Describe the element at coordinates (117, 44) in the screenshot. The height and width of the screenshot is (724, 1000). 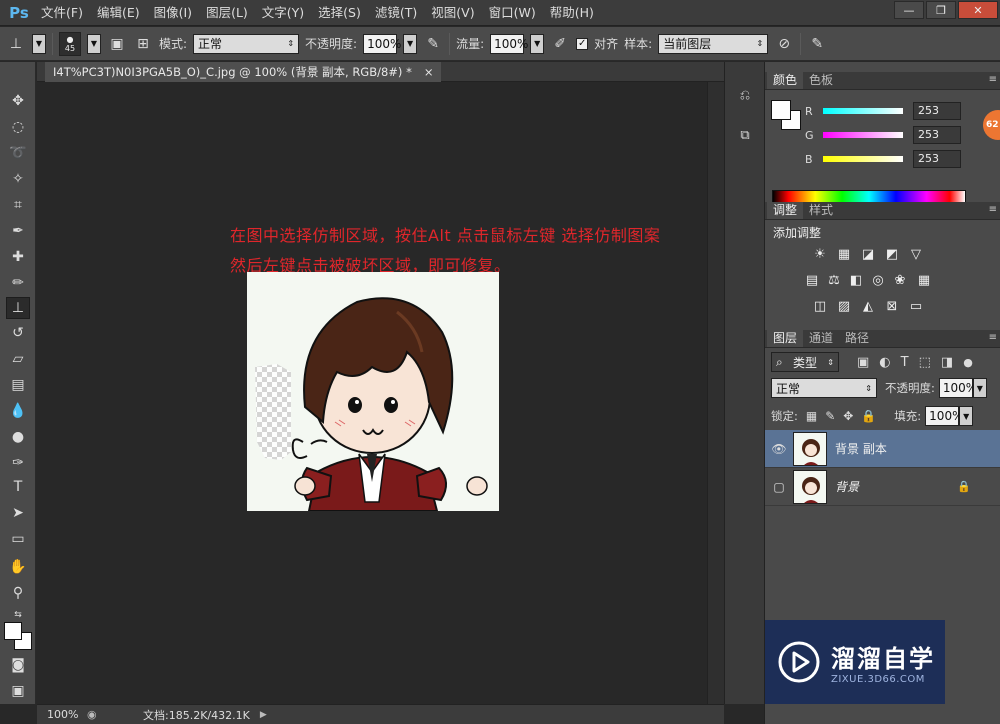
I see `brush-panel-icon: ▣` at that location.